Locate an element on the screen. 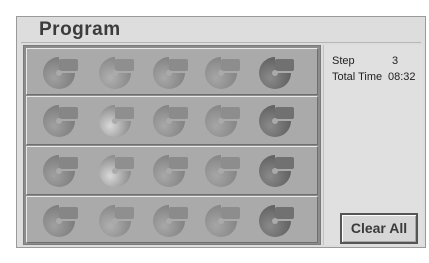 The height and width of the screenshot is (263, 429). total-time-value: 08:32 is located at coordinates (402, 77).